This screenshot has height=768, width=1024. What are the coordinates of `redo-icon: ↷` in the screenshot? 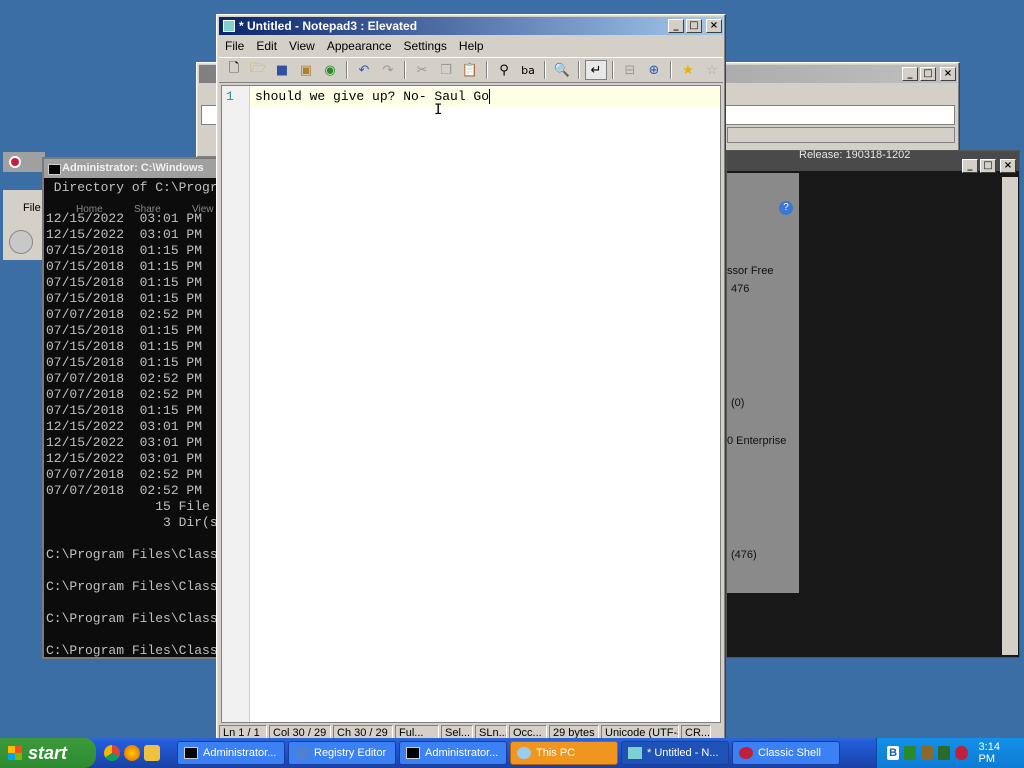 It's located at (388, 70).